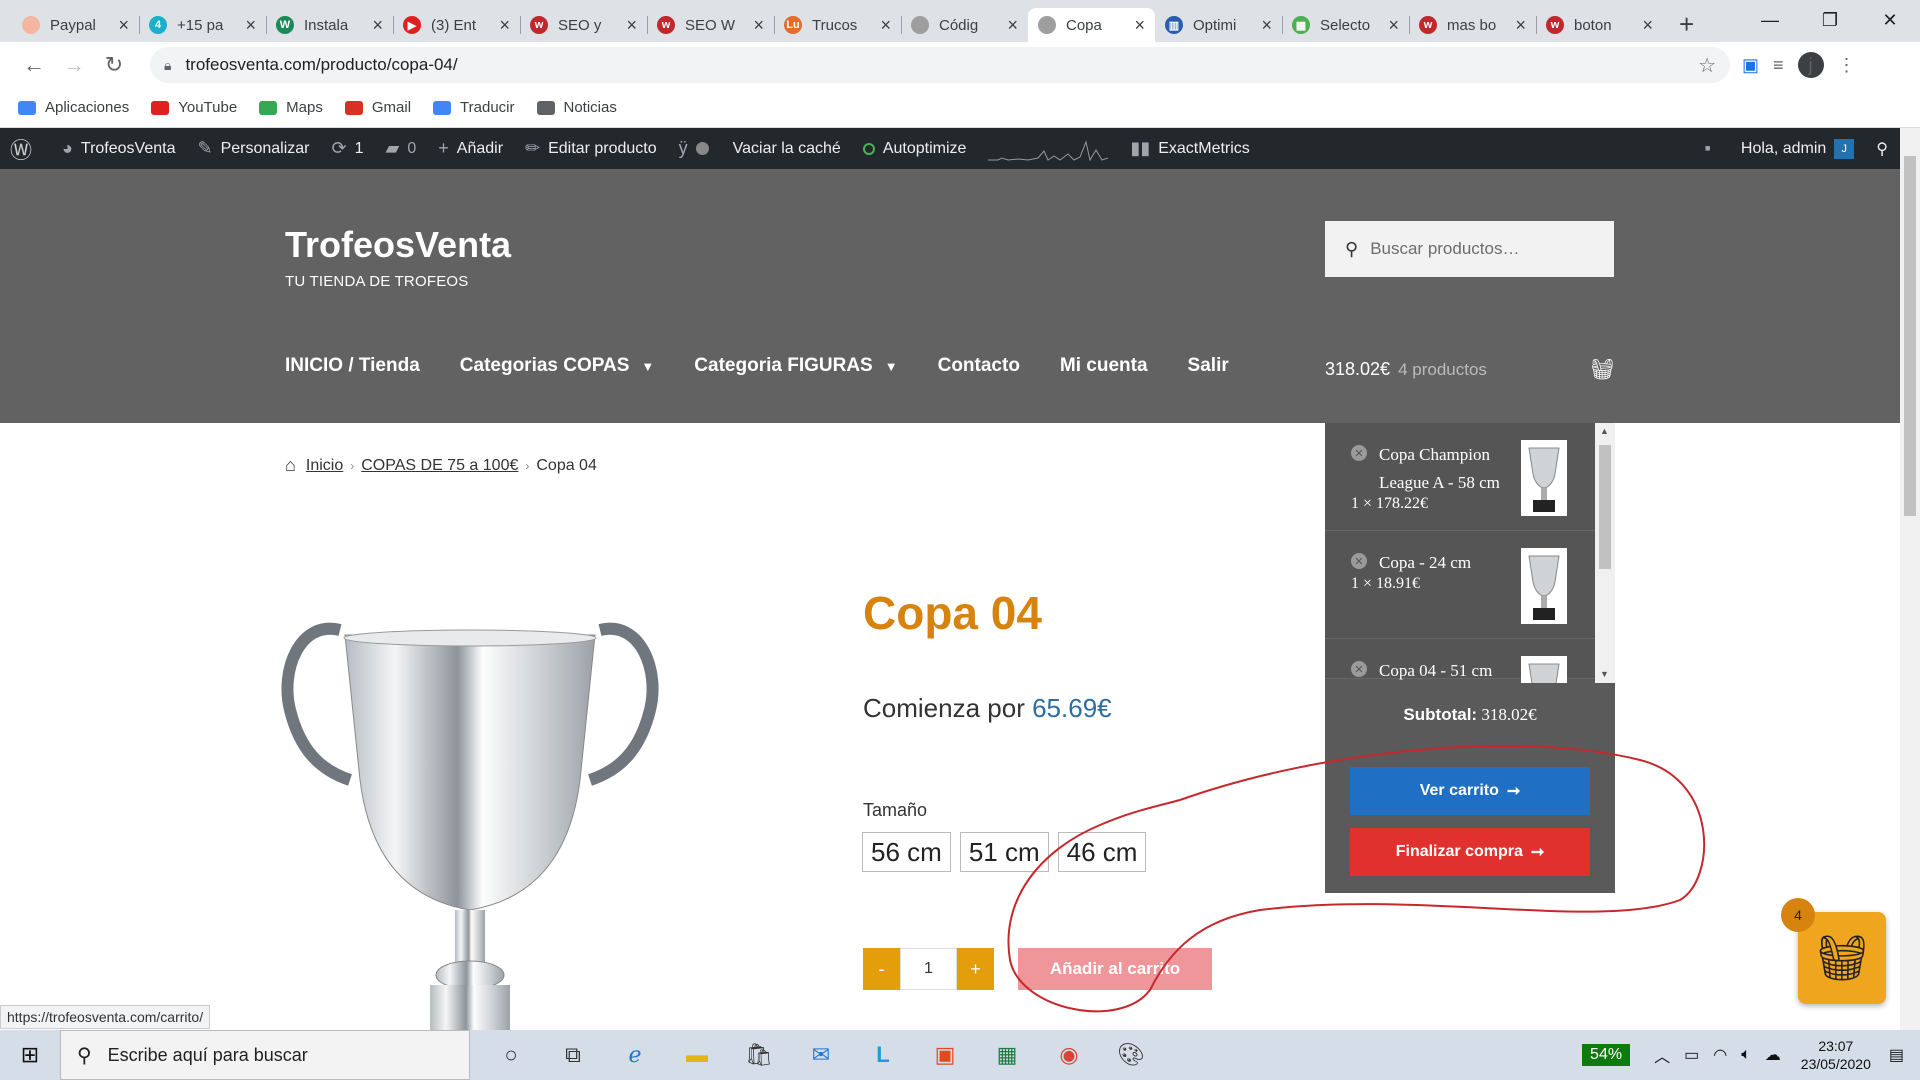 The width and height of the screenshot is (1920, 1080). Describe the element at coordinates (1746, 1055) in the screenshot. I see `volume-icon: 🔈︎` at that location.